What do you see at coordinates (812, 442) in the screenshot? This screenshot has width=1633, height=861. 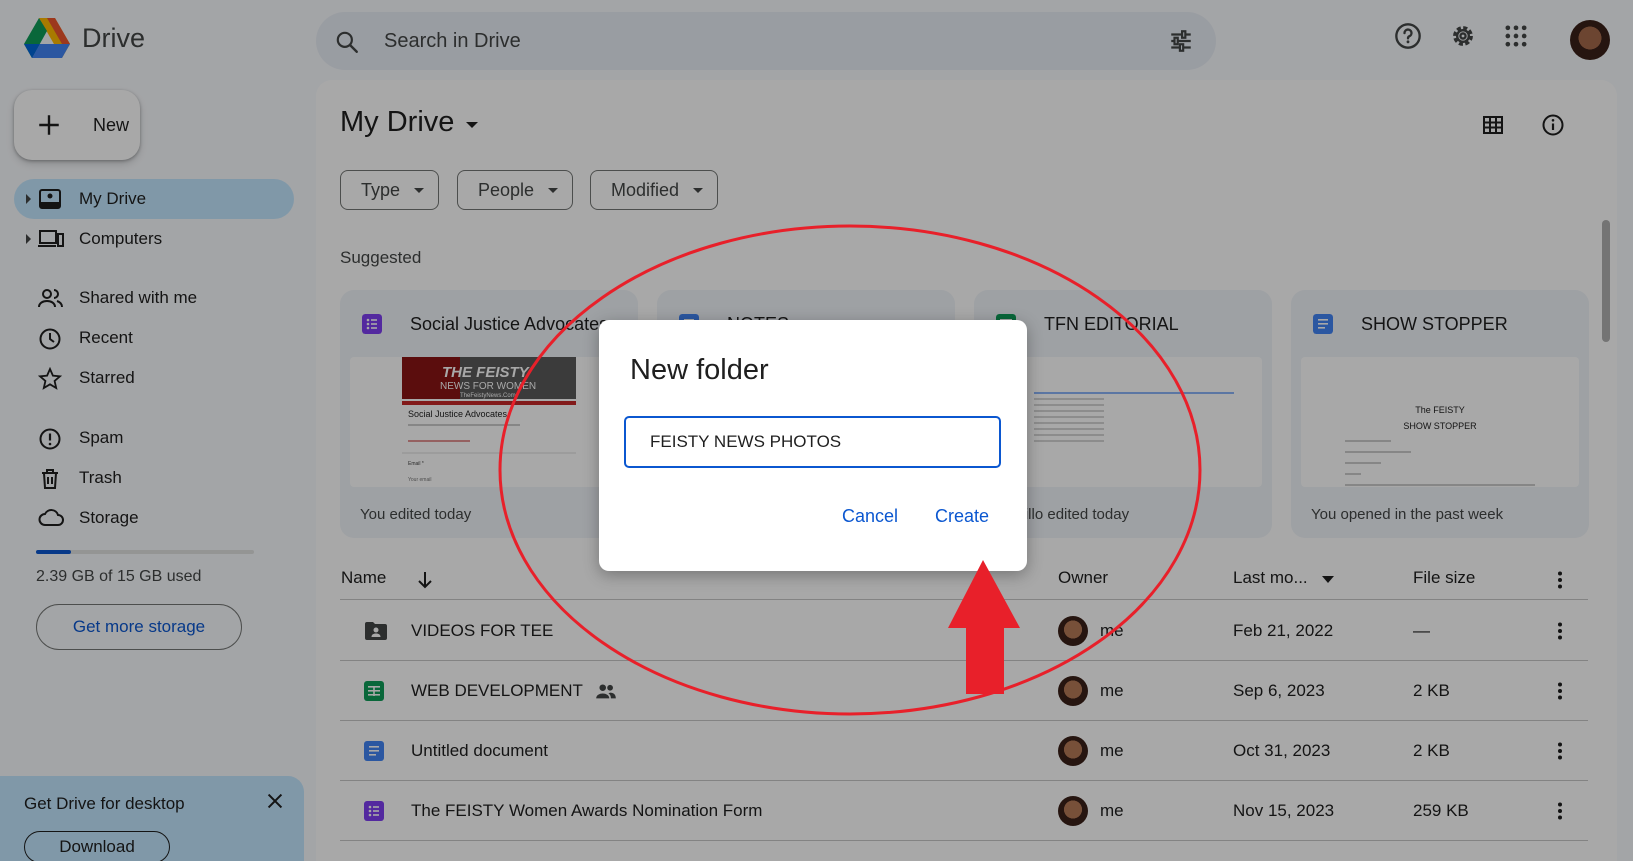 I see `folder-name-input` at bounding box center [812, 442].